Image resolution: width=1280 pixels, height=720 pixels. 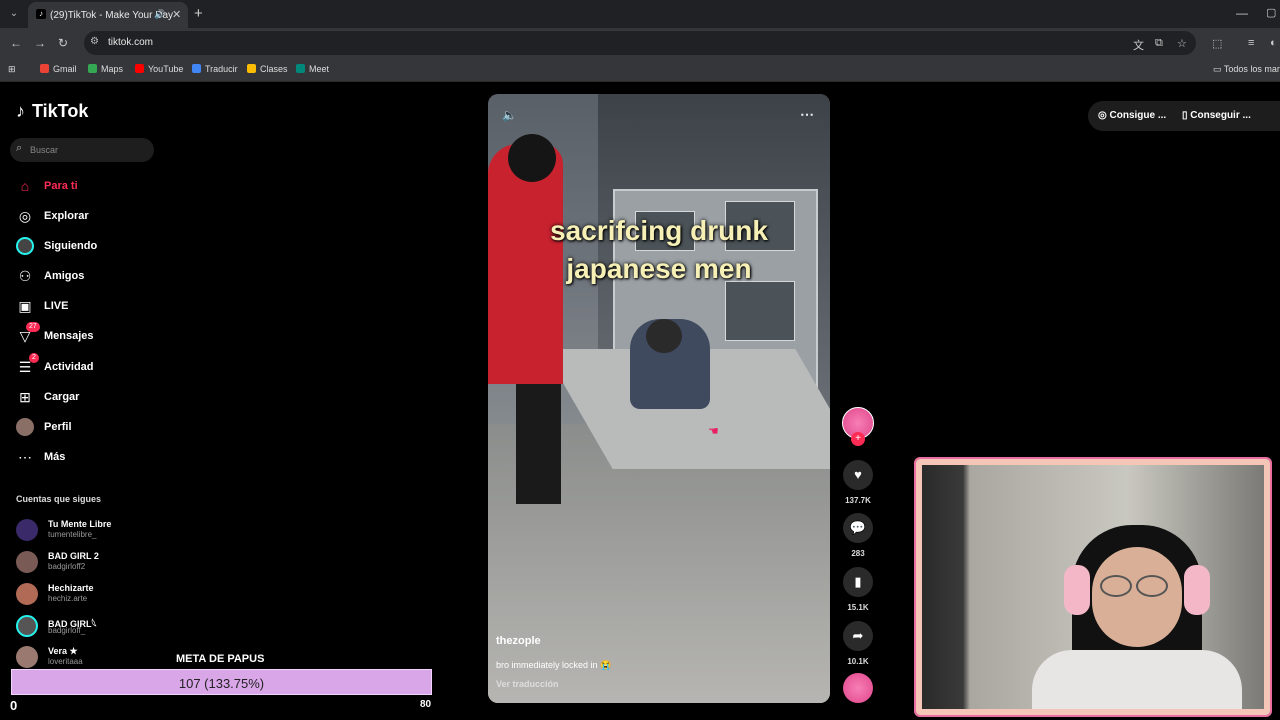 I want to click on profile-avatar-icon, so click(x=25, y=427).